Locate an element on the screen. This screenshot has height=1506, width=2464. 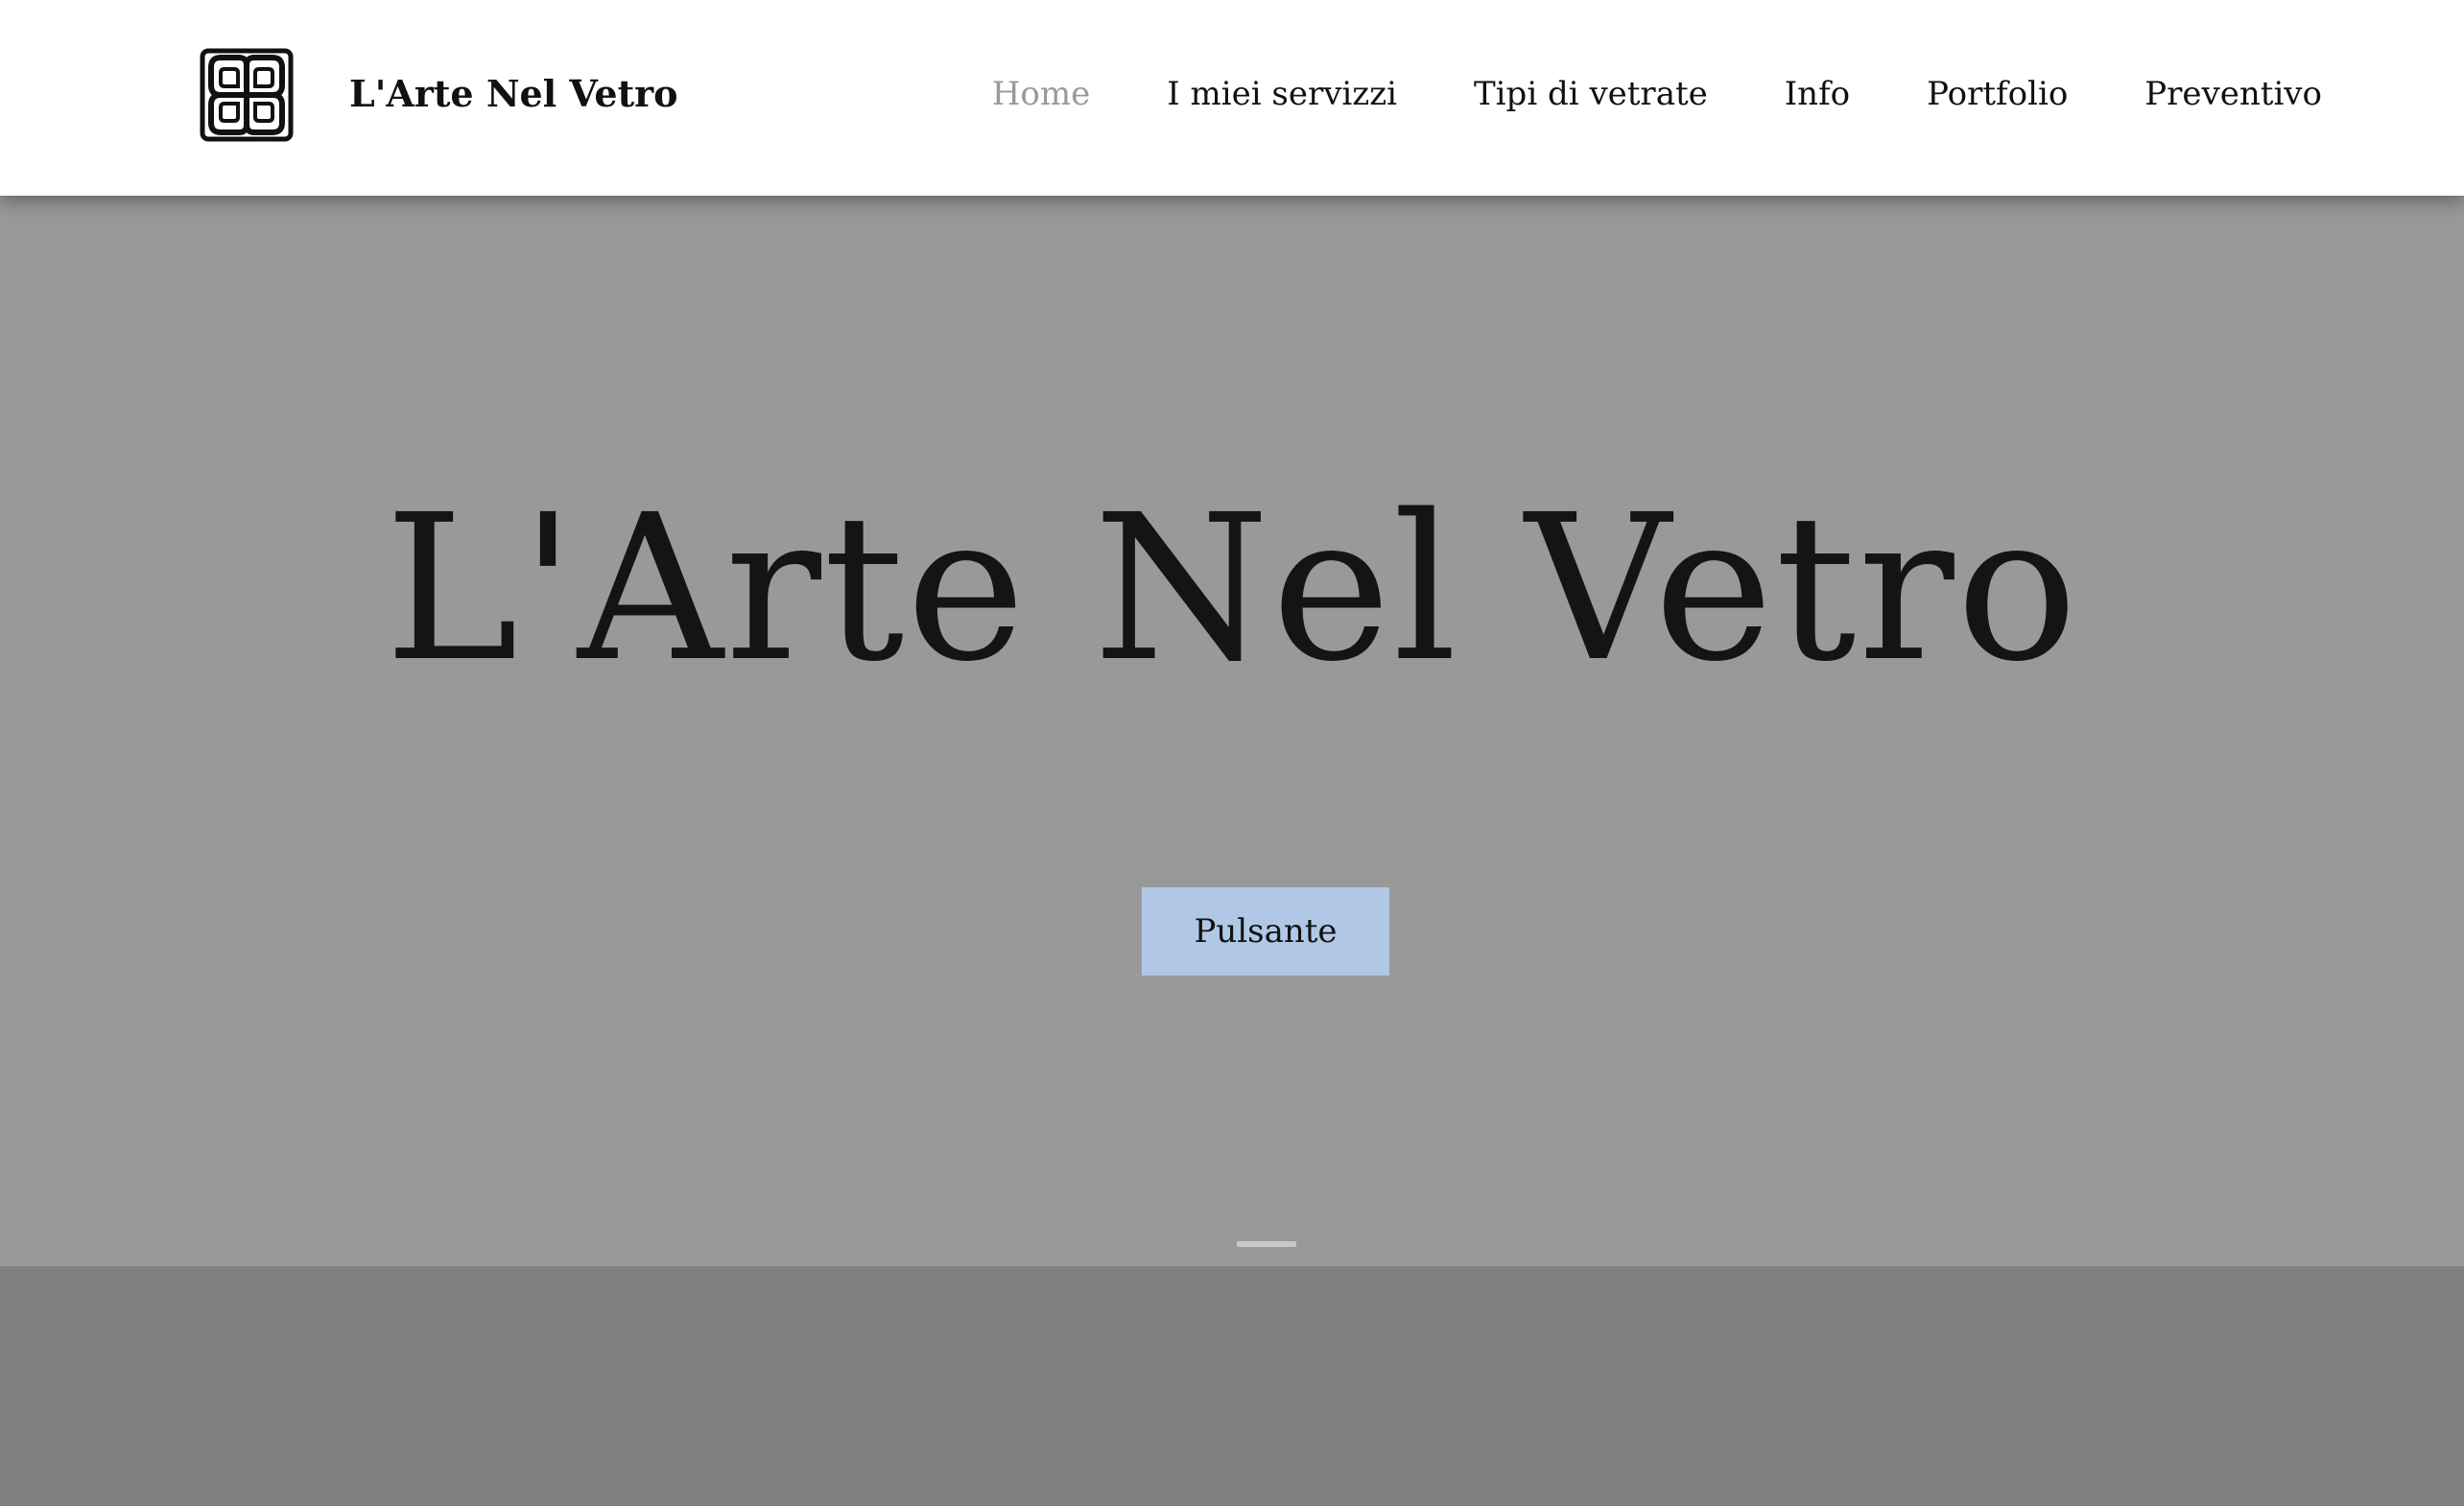
nav-item-portfolio: Portfolio is located at coordinates (1997, 94).